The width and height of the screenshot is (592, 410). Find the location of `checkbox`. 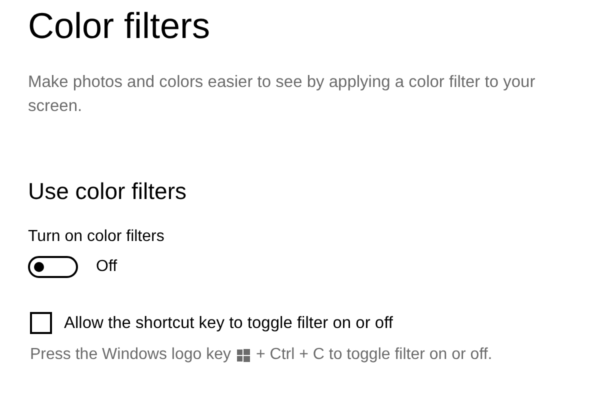

checkbox is located at coordinates (41, 323).